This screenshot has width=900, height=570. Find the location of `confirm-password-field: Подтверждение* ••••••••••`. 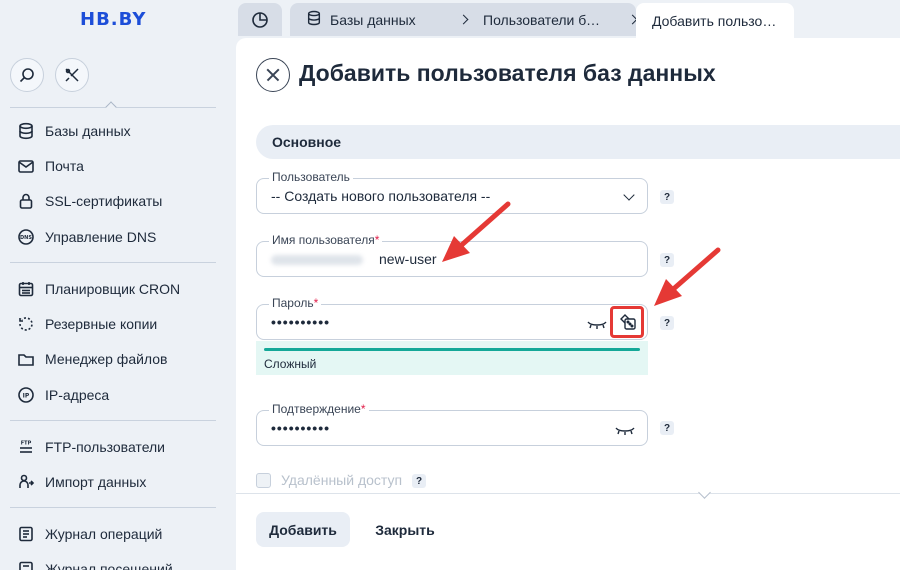

confirm-password-field: Подтверждение* •••••••••• is located at coordinates (452, 424).